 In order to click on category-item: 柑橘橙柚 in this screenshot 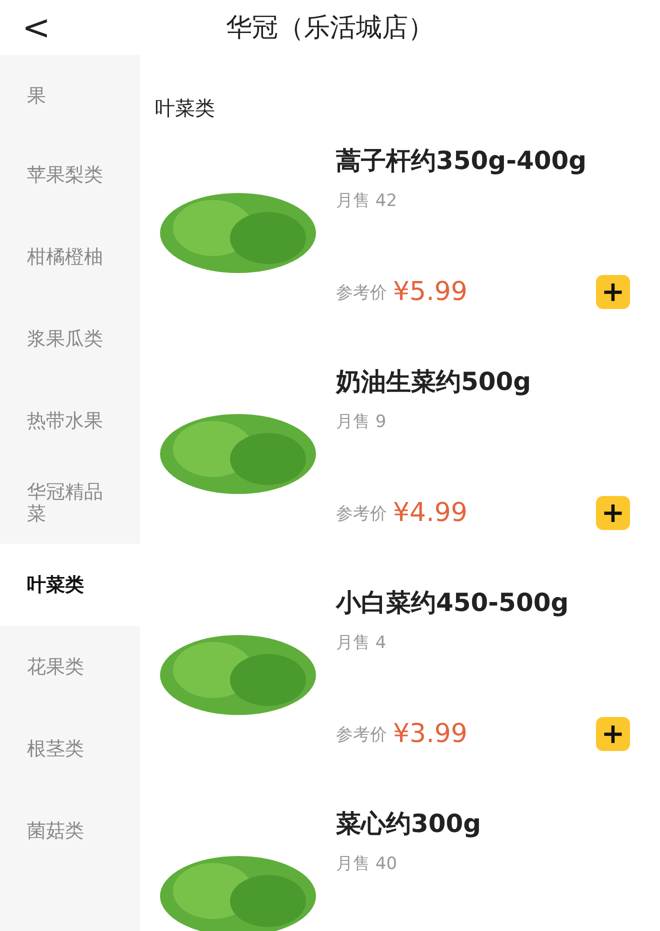, I will do `click(70, 257)`.